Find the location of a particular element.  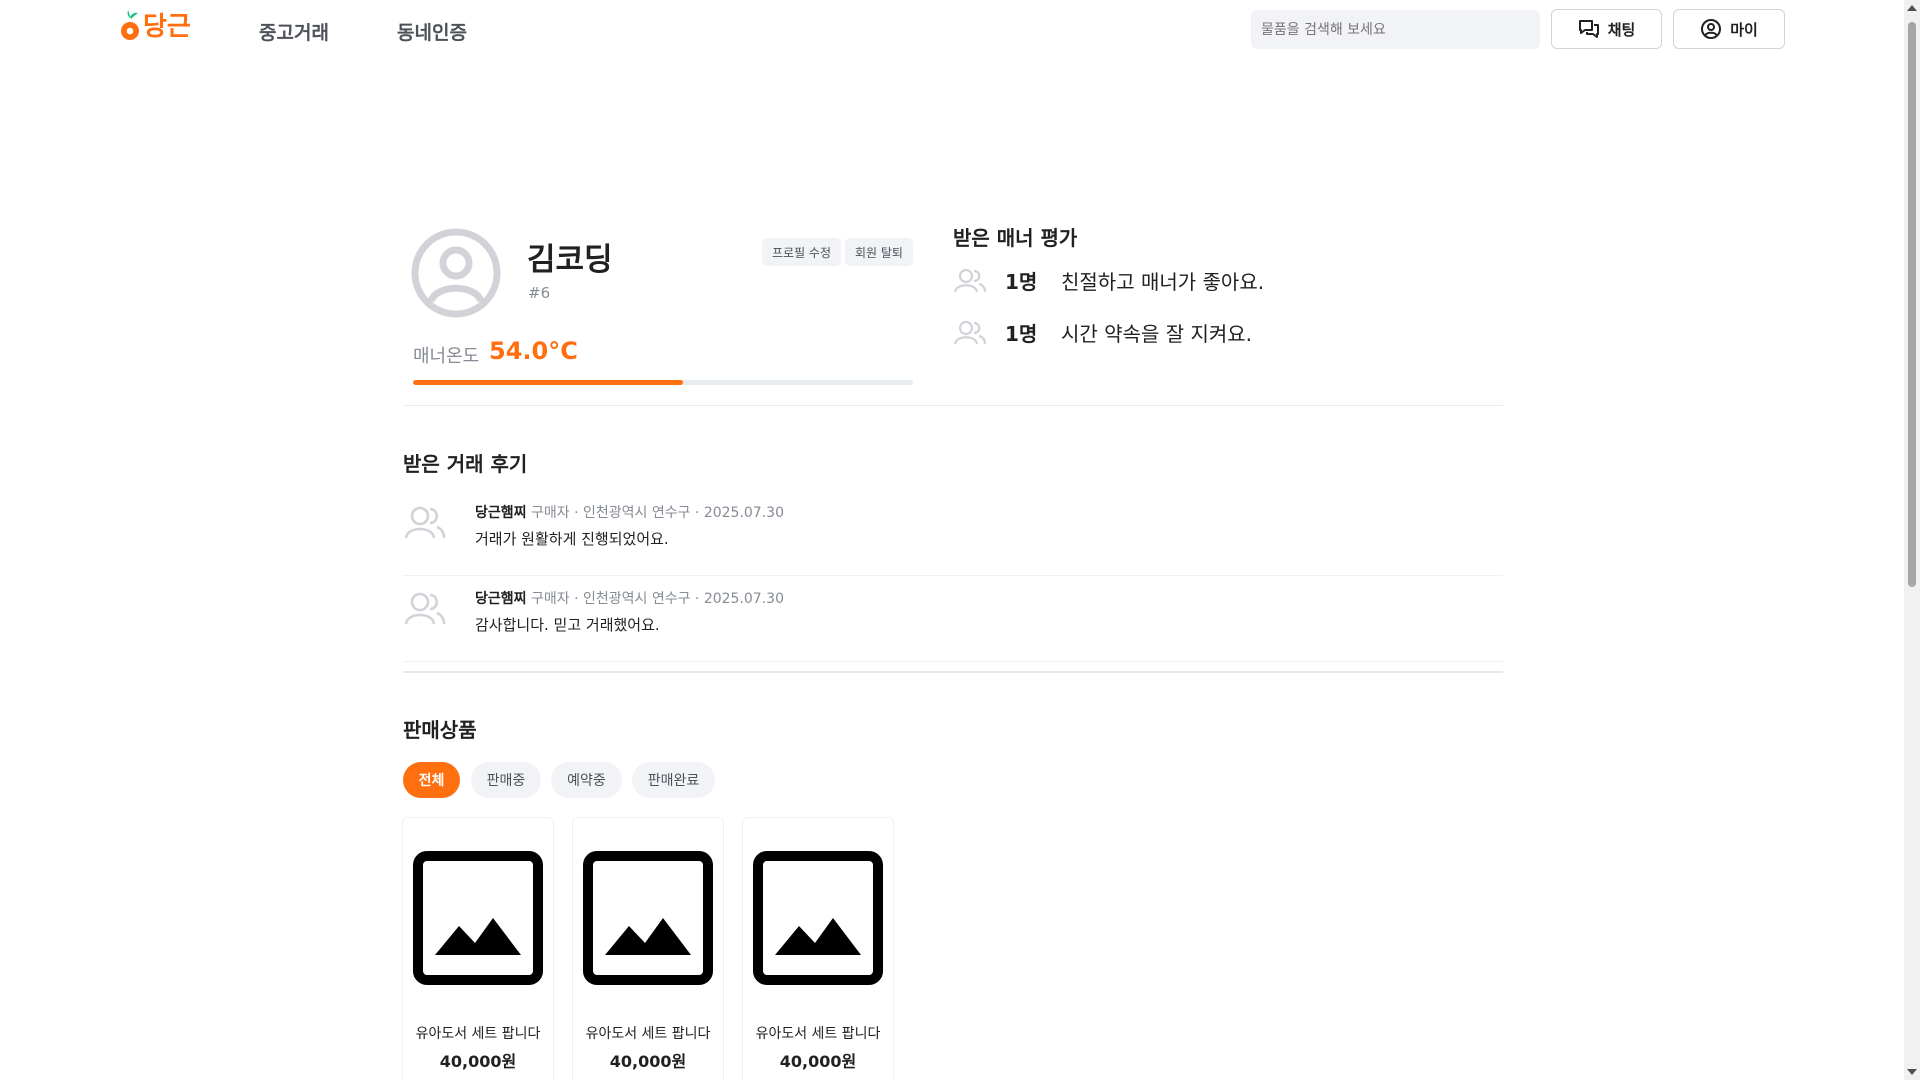

manner-title: 받은 매너 평가 is located at coordinates (1015, 238).